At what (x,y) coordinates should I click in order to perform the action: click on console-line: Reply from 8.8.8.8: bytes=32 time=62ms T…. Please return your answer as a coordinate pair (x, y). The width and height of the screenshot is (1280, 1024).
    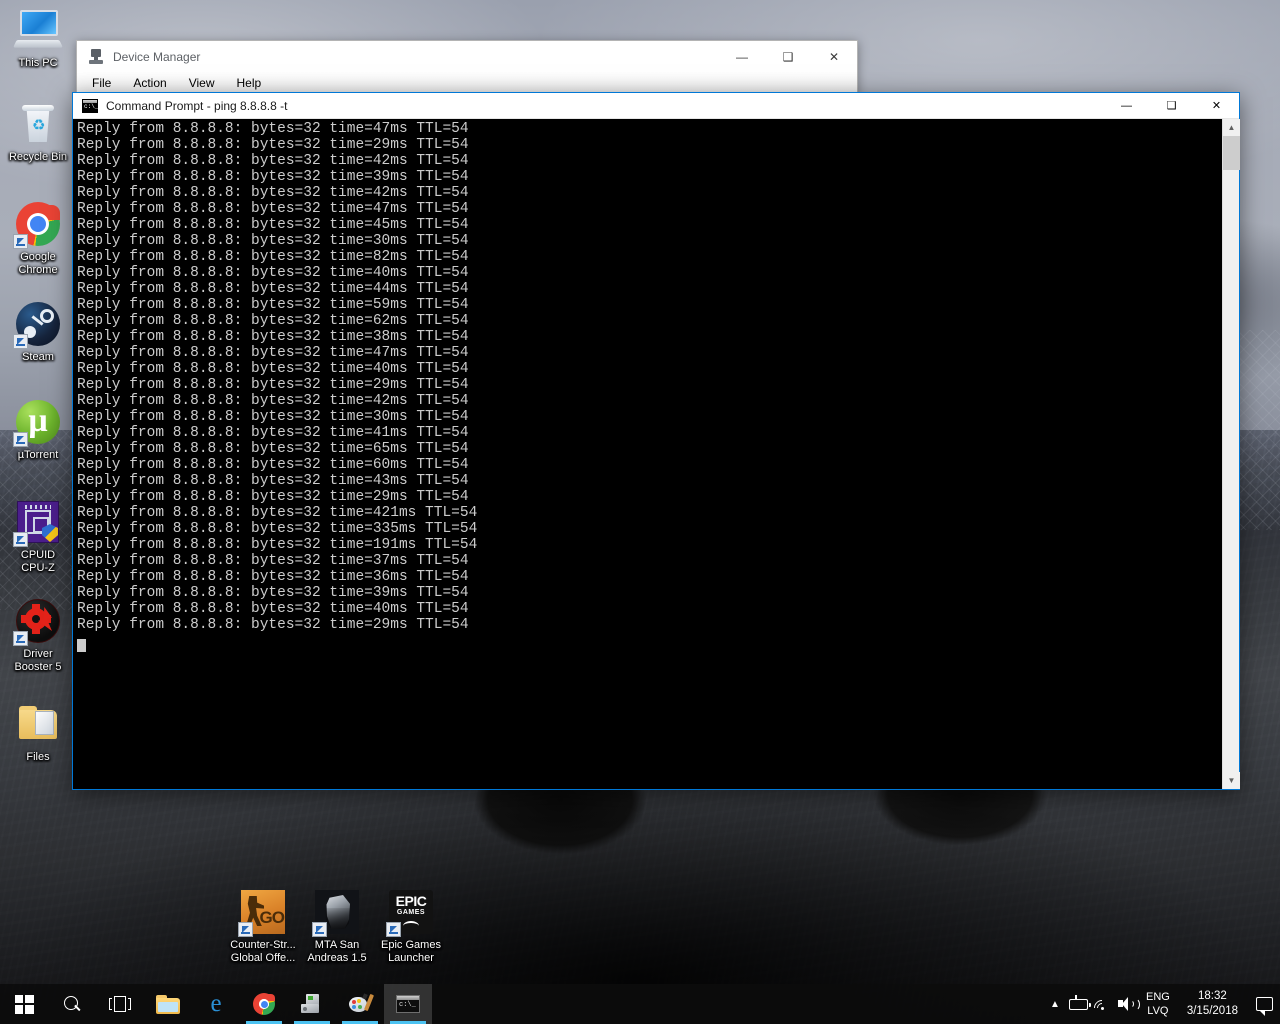
    Looking at the image, I should click on (273, 321).